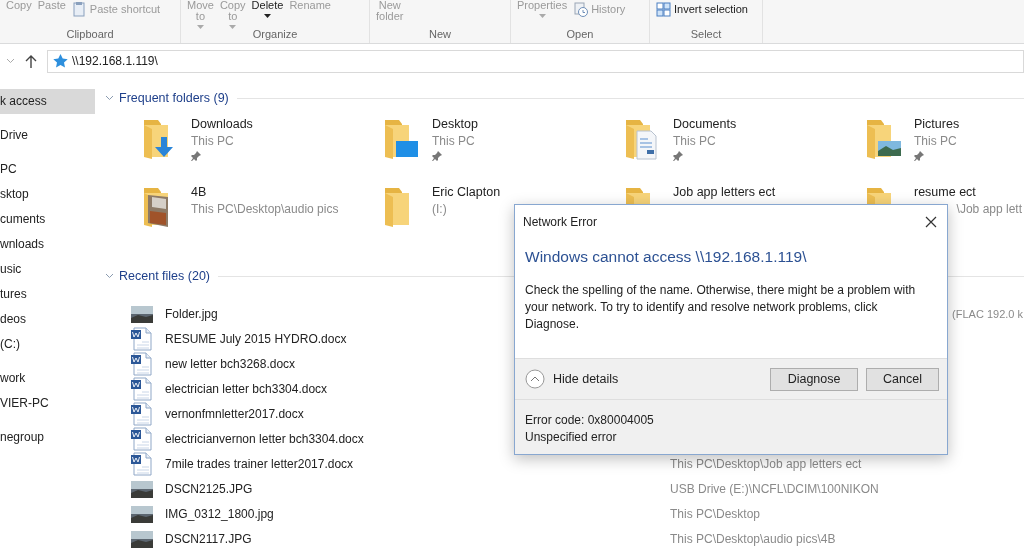  Describe the element at coordinates (47, 269) in the screenshot. I see `nav-item: usic` at that location.